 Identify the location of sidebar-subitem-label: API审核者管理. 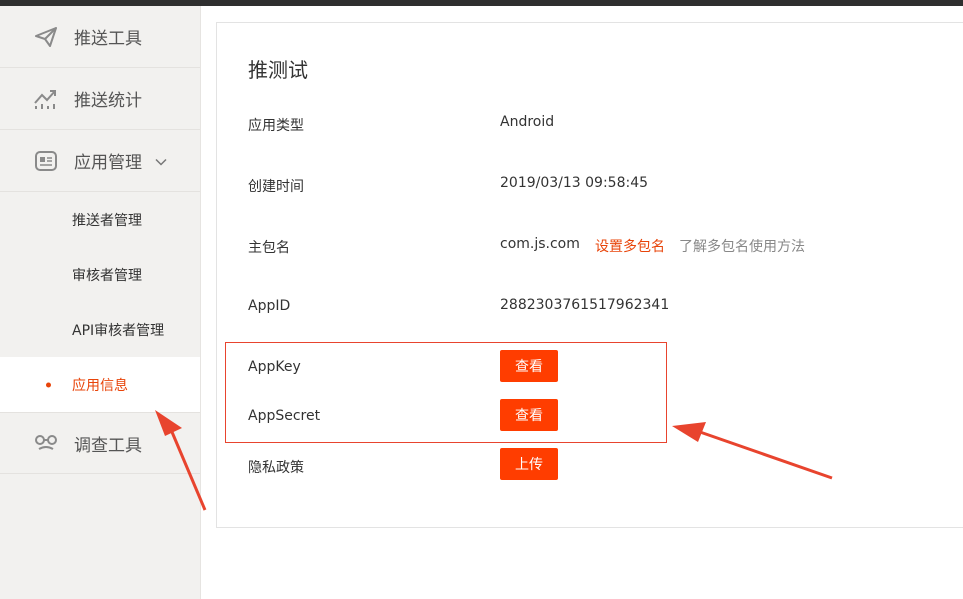
(118, 330).